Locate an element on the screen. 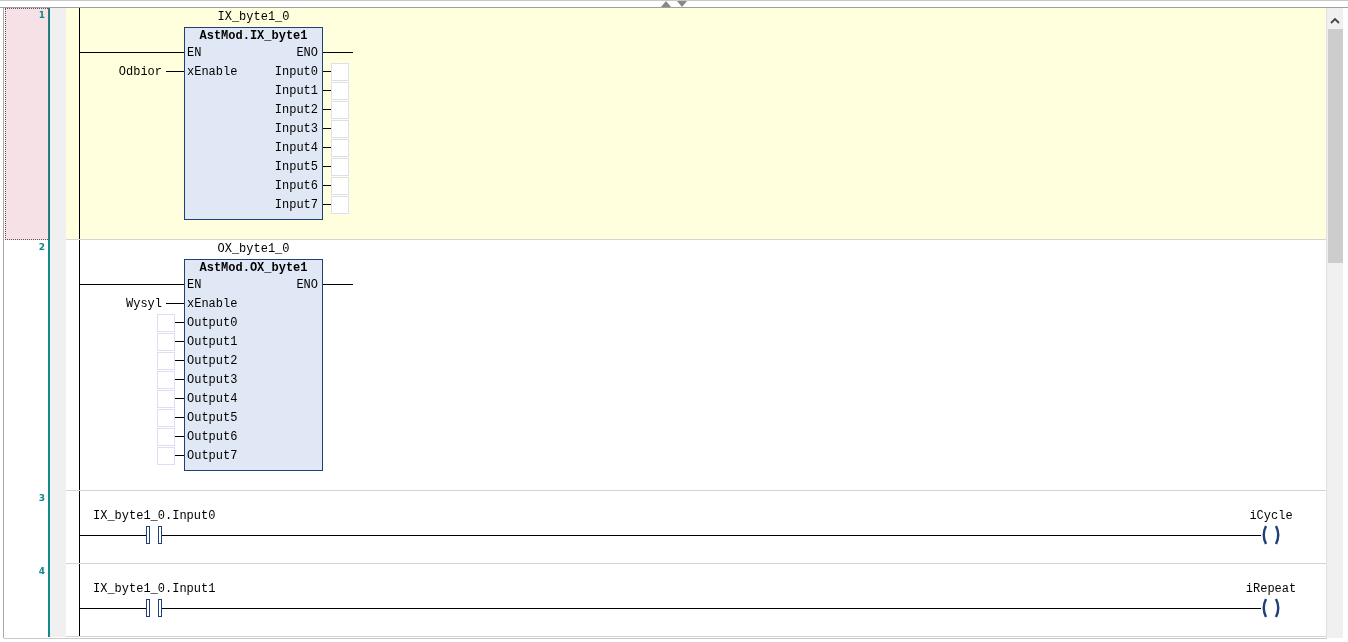  variable-label: Wysyl is located at coordinates (144, 303).